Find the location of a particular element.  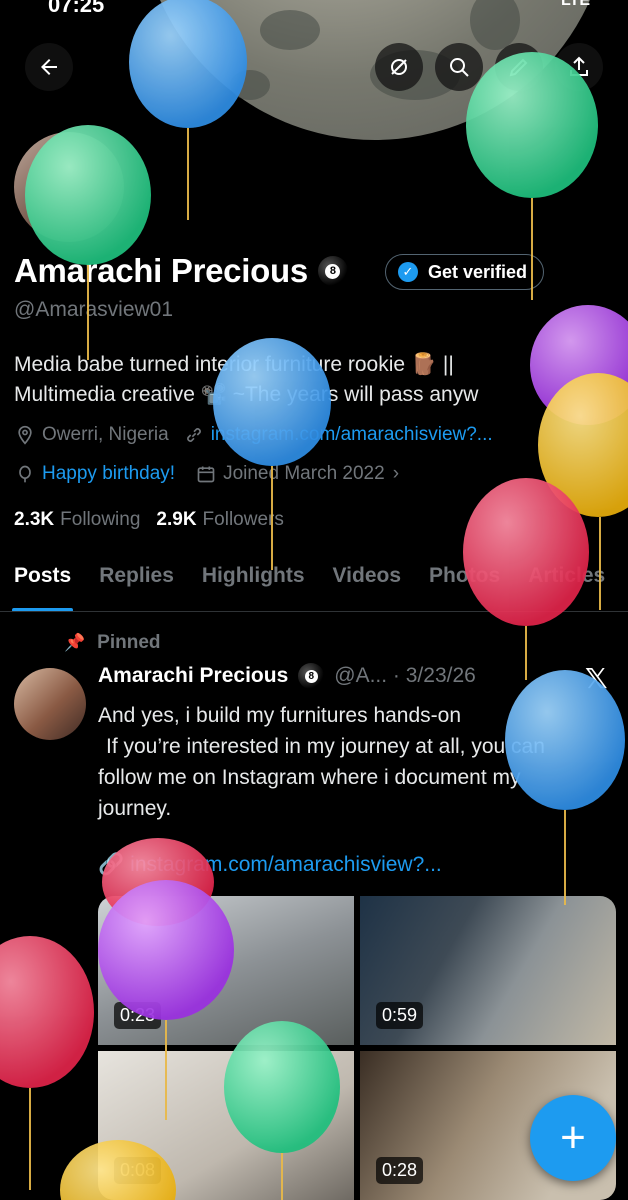

joined-text: Joined March 2022 is located at coordinates (304, 474).